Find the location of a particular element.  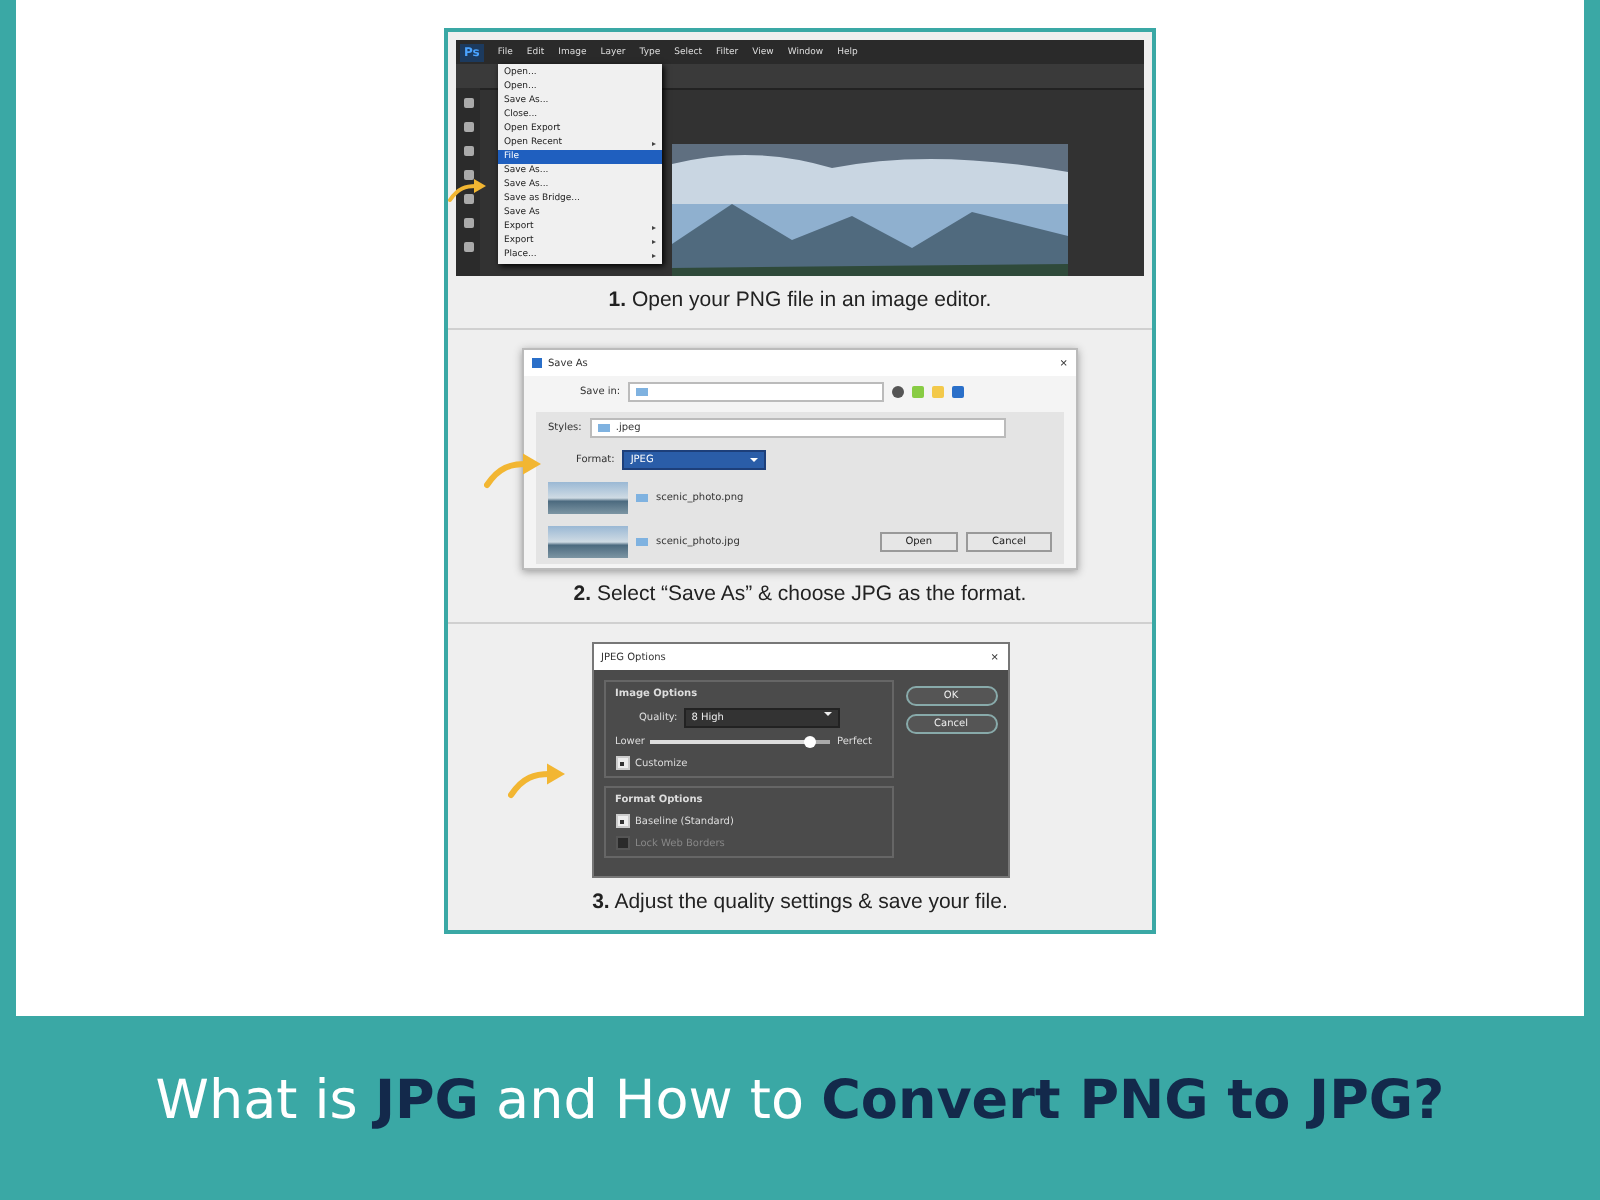

app-icon is located at coordinates (537, 363).